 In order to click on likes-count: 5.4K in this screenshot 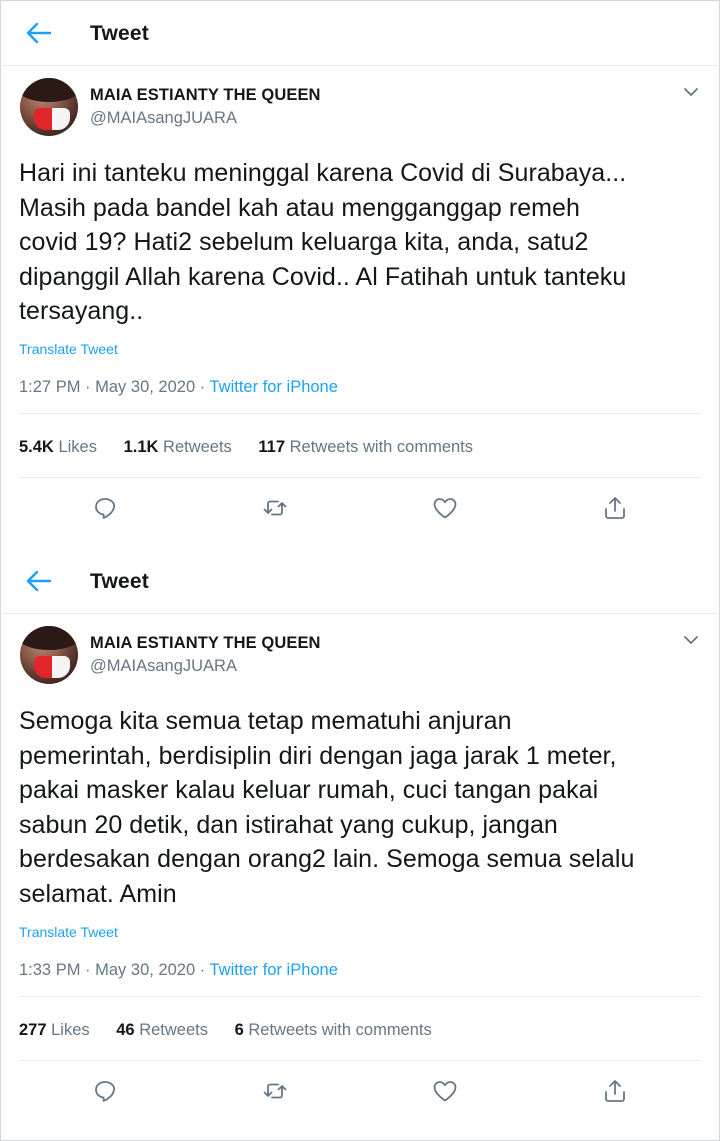, I will do `click(36, 447)`.